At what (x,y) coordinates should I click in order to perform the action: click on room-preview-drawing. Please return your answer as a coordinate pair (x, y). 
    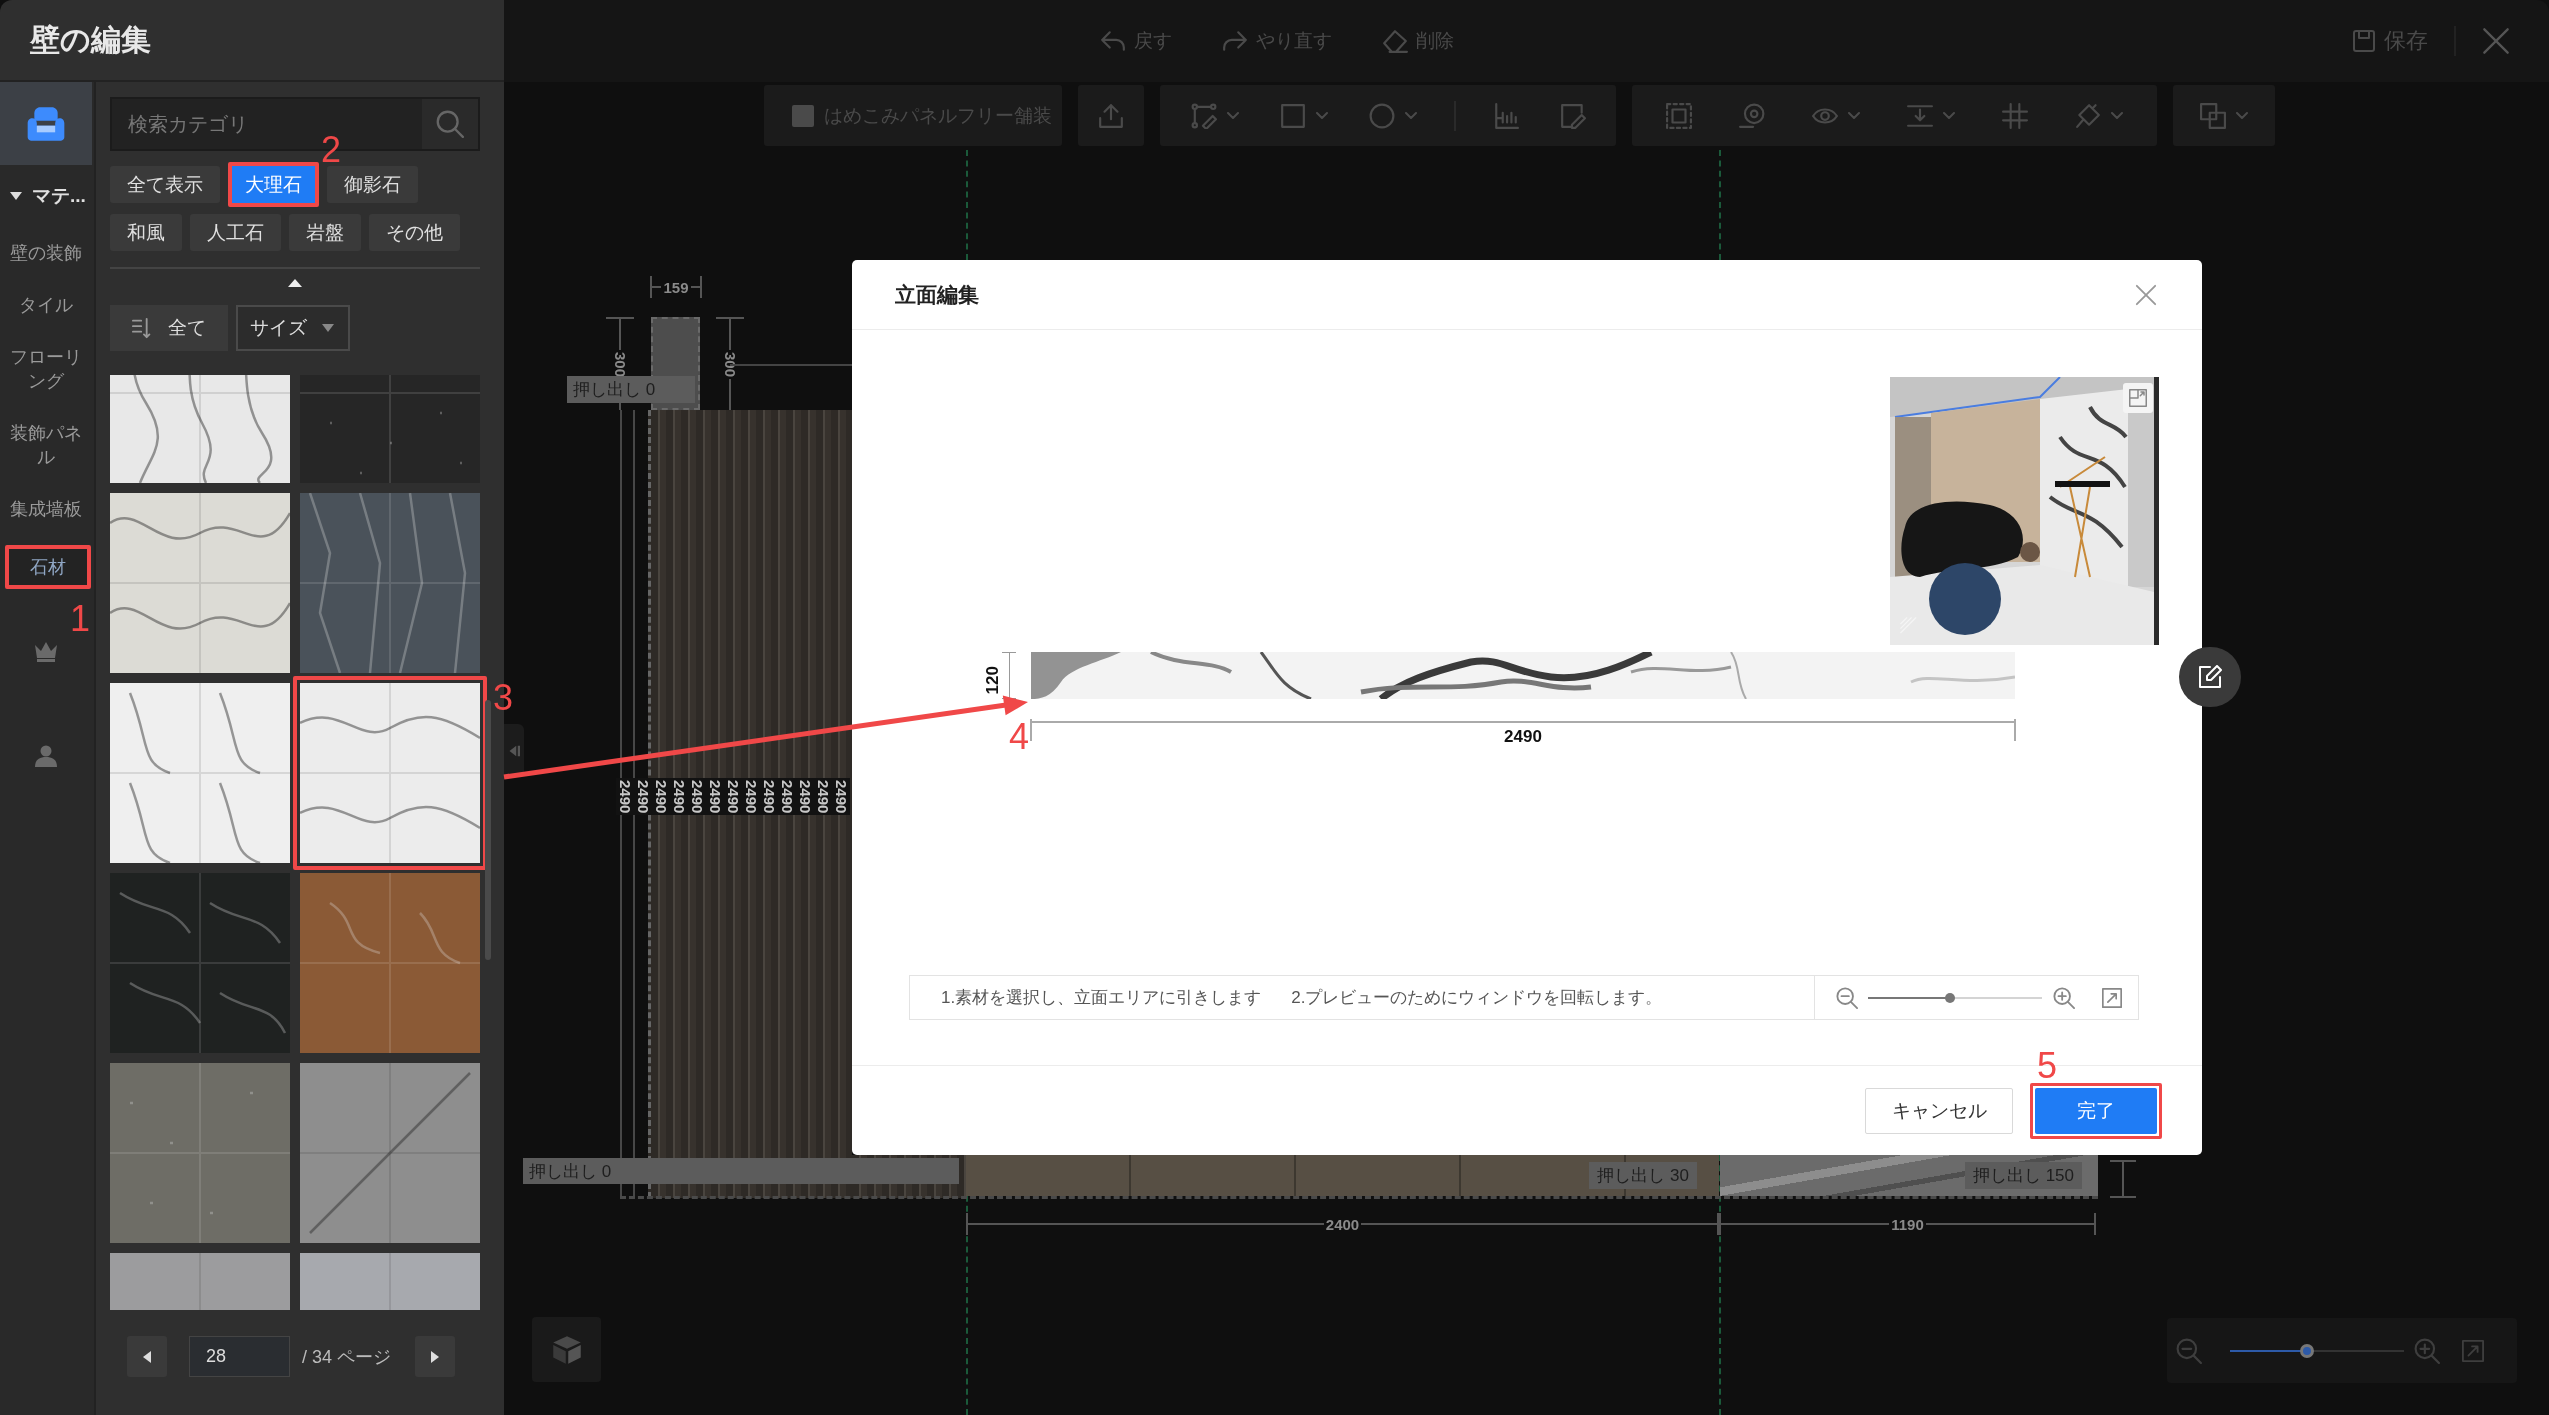
    Looking at the image, I should click on (2024, 511).